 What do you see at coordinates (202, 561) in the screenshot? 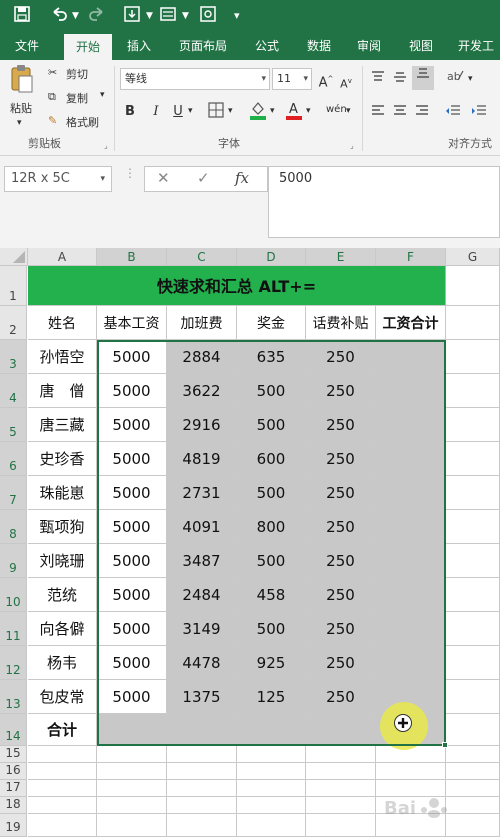
I see `value-cell: 3487` at bounding box center [202, 561].